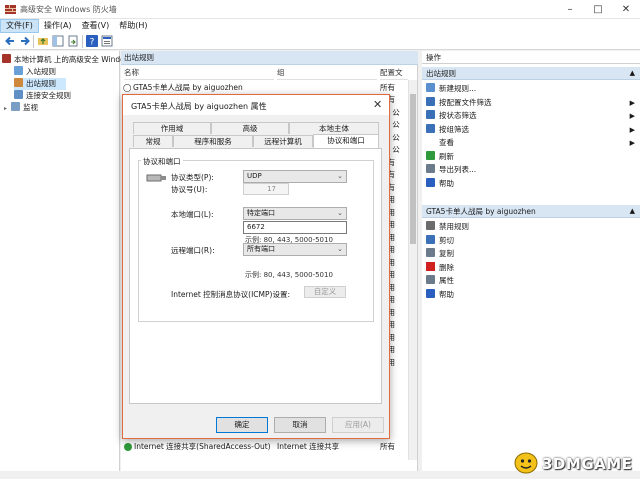 The width and height of the screenshot is (640, 479). I want to click on help-icon: ?, so click(92, 41).